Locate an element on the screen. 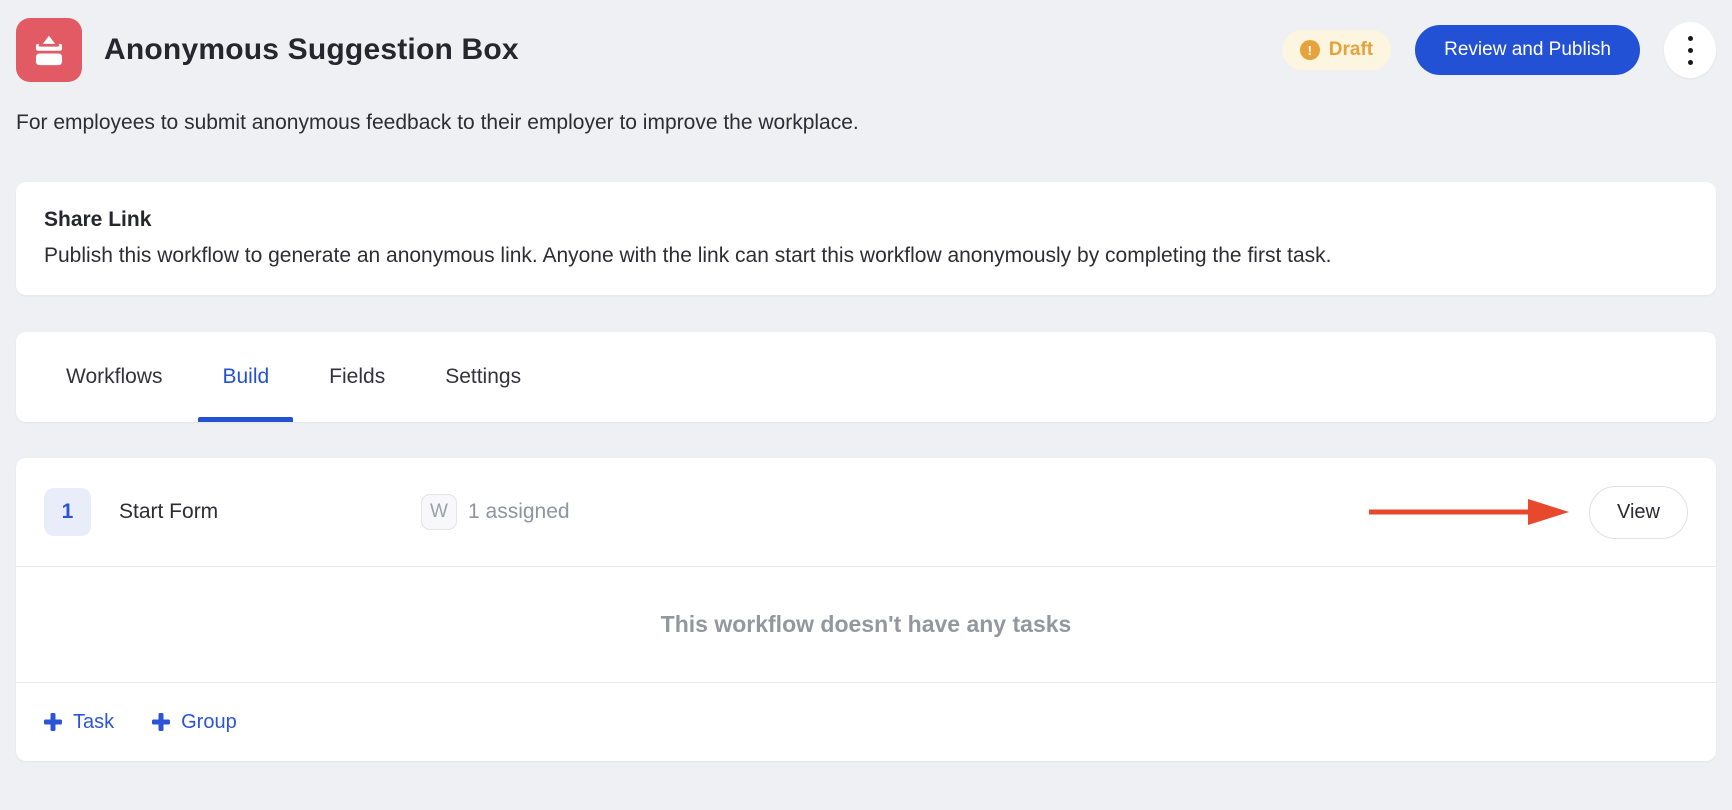 This screenshot has height=810, width=1732. add-group-label: Group is located at coordinates (209, 721).